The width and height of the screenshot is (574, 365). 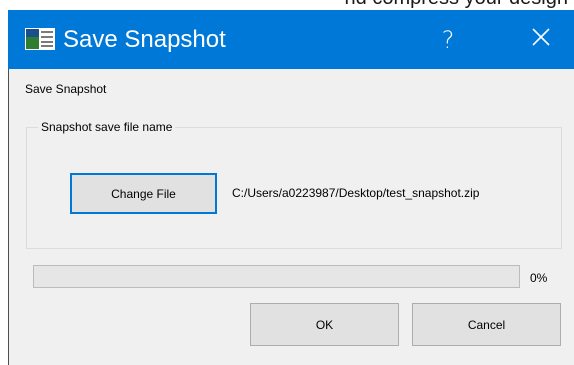 What do you see at coordinates (539, 278) in the screenshot?
I see `progress-percent: 0%` at bounding box center [539, 278].